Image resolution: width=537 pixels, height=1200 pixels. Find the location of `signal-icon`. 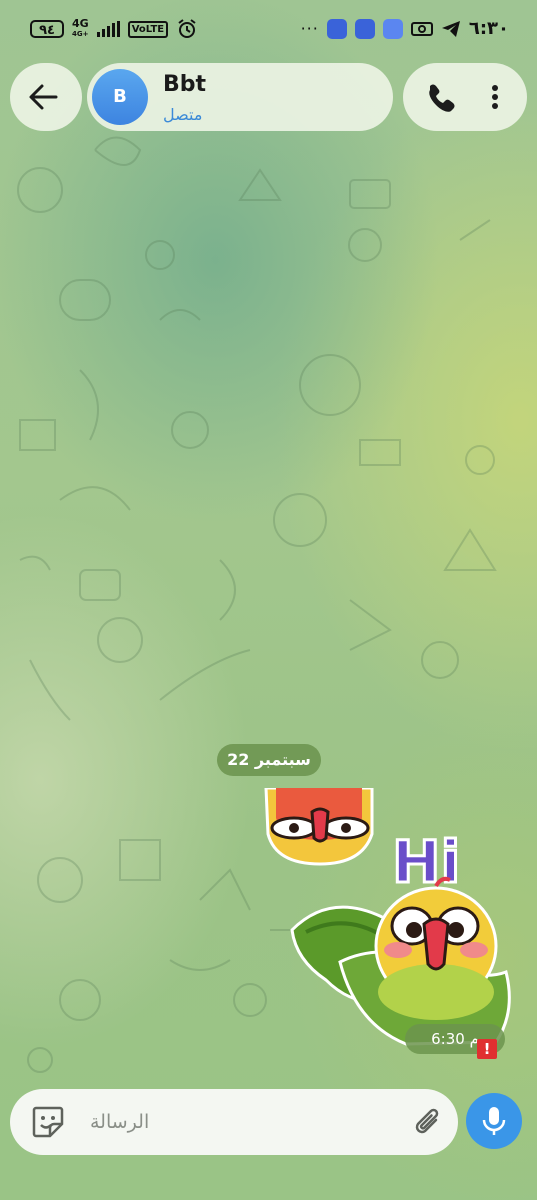

signal-icon is located at coordinates (108, 29).